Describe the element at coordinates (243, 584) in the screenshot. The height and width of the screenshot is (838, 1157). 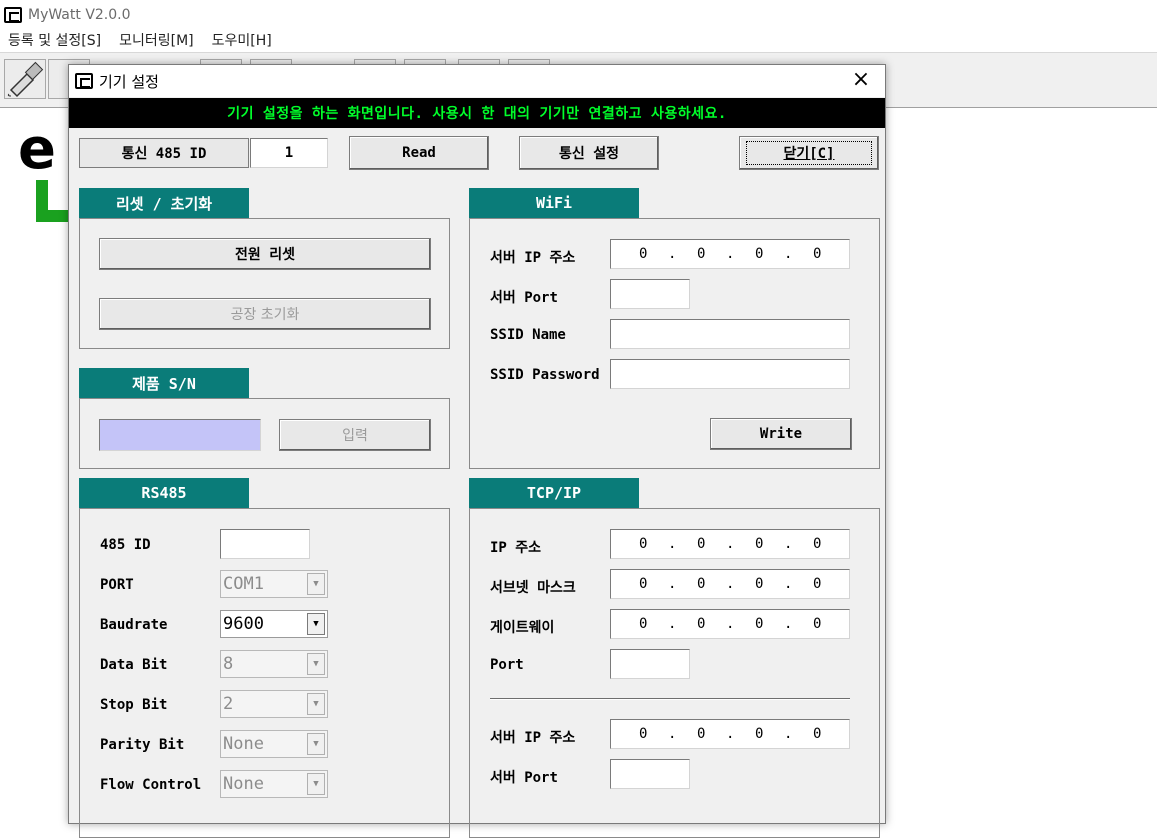
I see `port-value: COM1` at that location.